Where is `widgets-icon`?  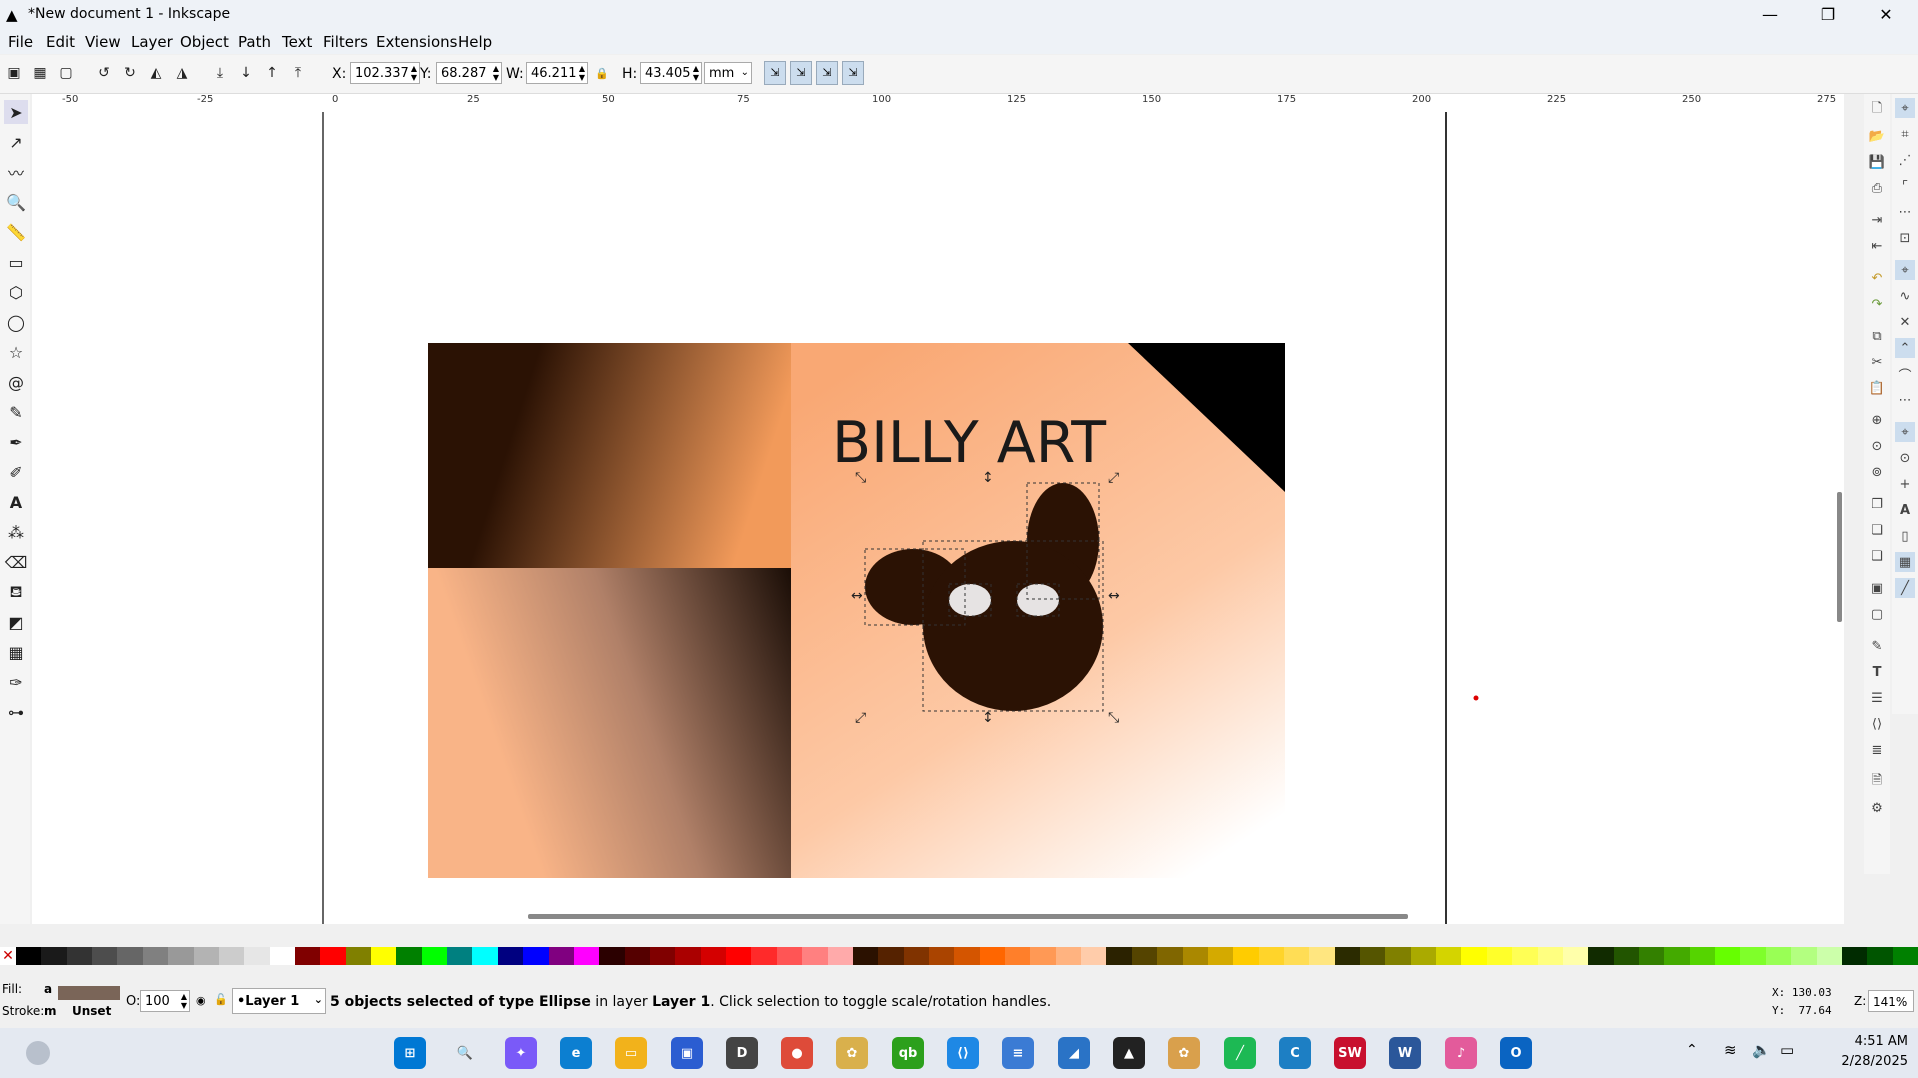 widgets-icon is located at coordinates (38, 1053).